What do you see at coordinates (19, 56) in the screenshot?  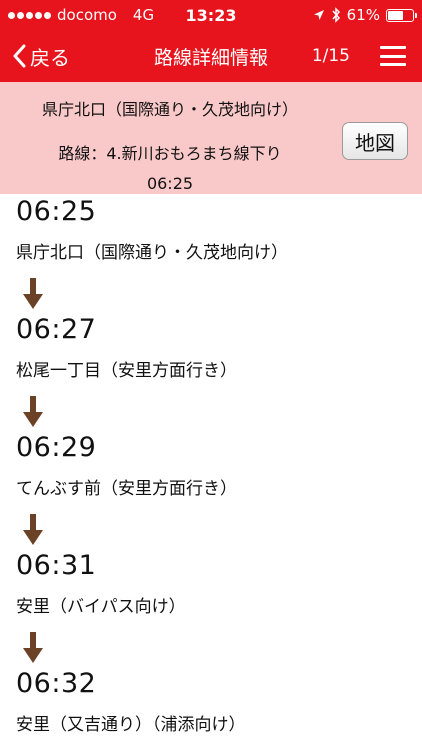 I see `chevron-left-icon` at bounding box center [19, 56].